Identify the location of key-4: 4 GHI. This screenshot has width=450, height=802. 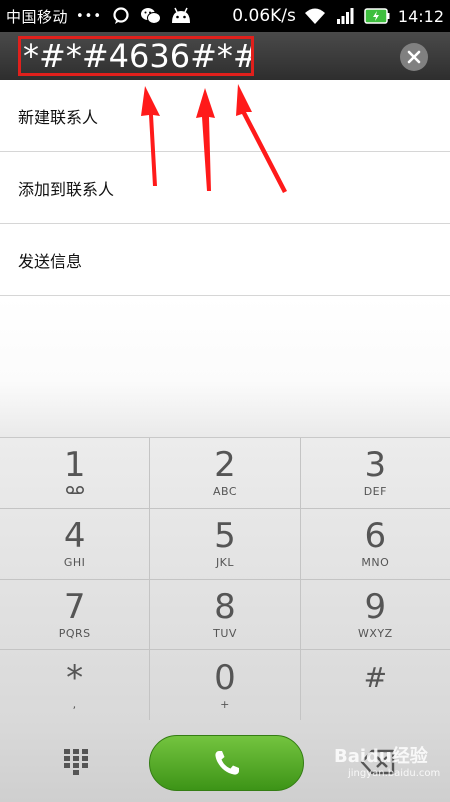
(75, 543).